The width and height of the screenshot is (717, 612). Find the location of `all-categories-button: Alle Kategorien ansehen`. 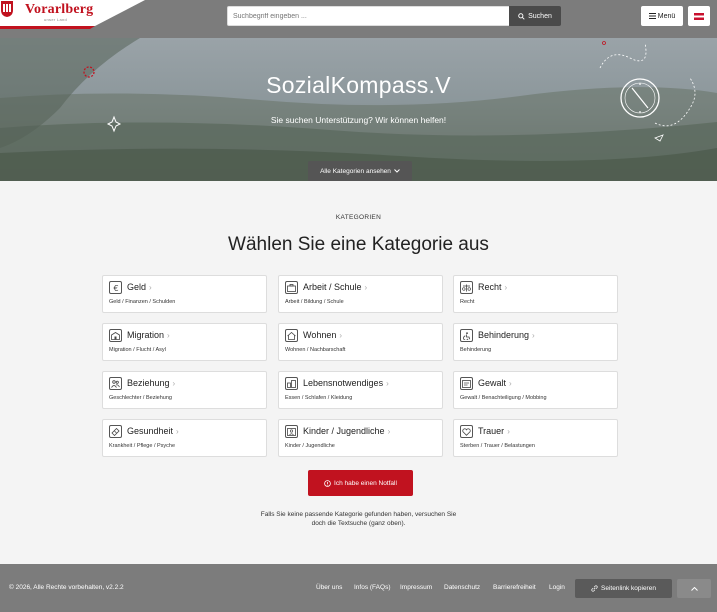

all-categories-button: Alle Kategorien ansehen is located at coordinates (360, 171).